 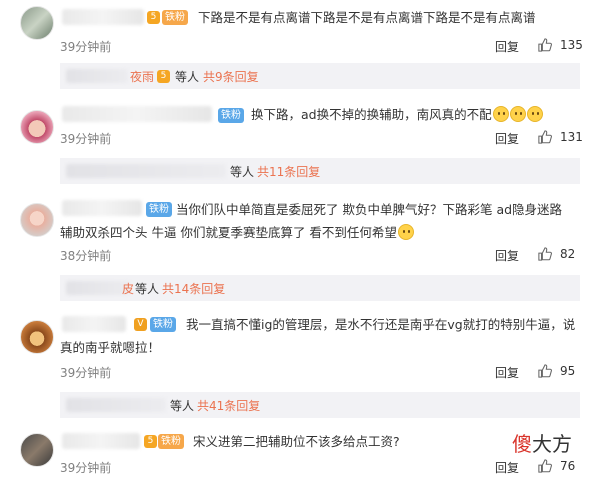 I want to click on like-count: 95, so click(x=568, y=371).